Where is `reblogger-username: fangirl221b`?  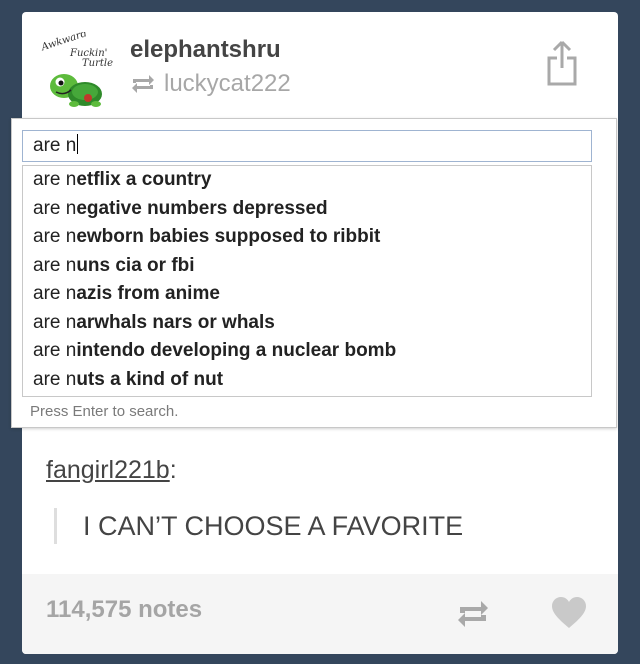 reblogger-username: fangirl221b is located at coordinates (108, 470).